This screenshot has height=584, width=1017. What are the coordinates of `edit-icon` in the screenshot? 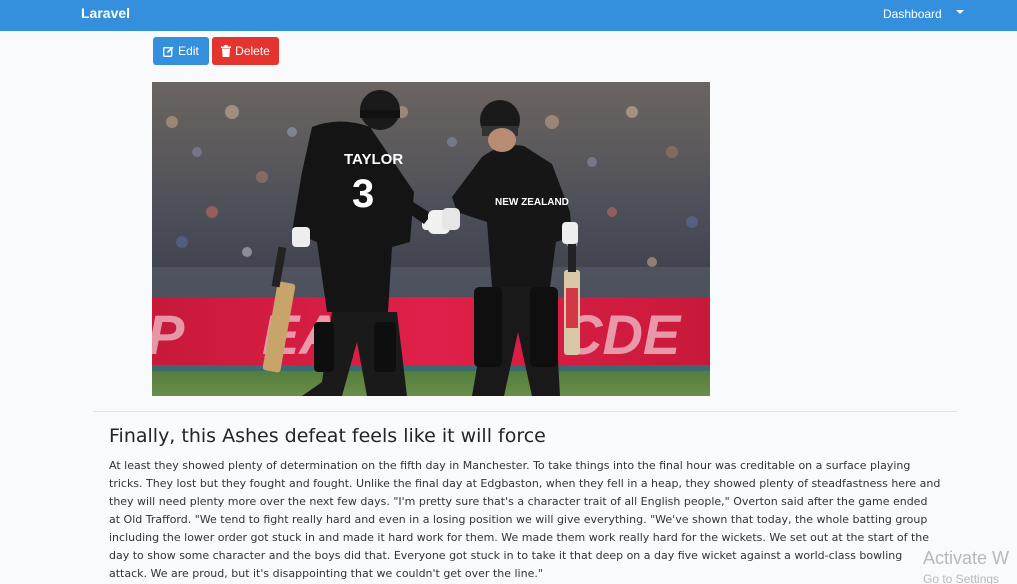 It's located at (168, 51).